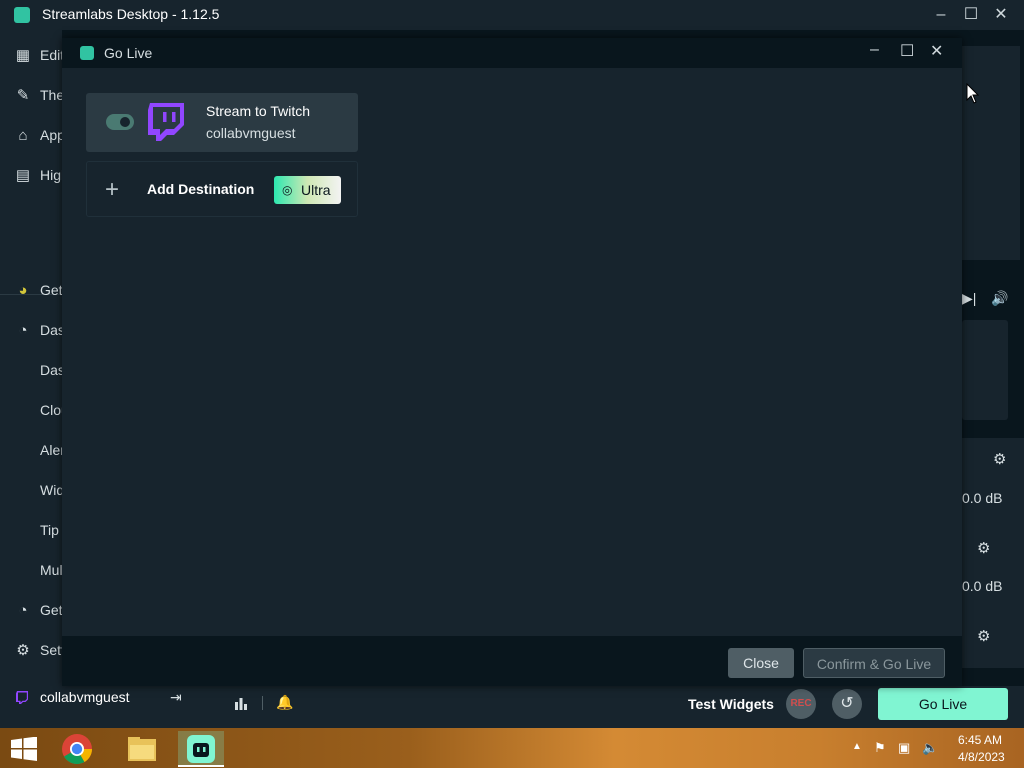 Image resolution: width=1024 pixels, height=768 pixels. Describe the element at coordinates (969, 298) in the screenshot. I see `skip-icon: ▶|` at that location.